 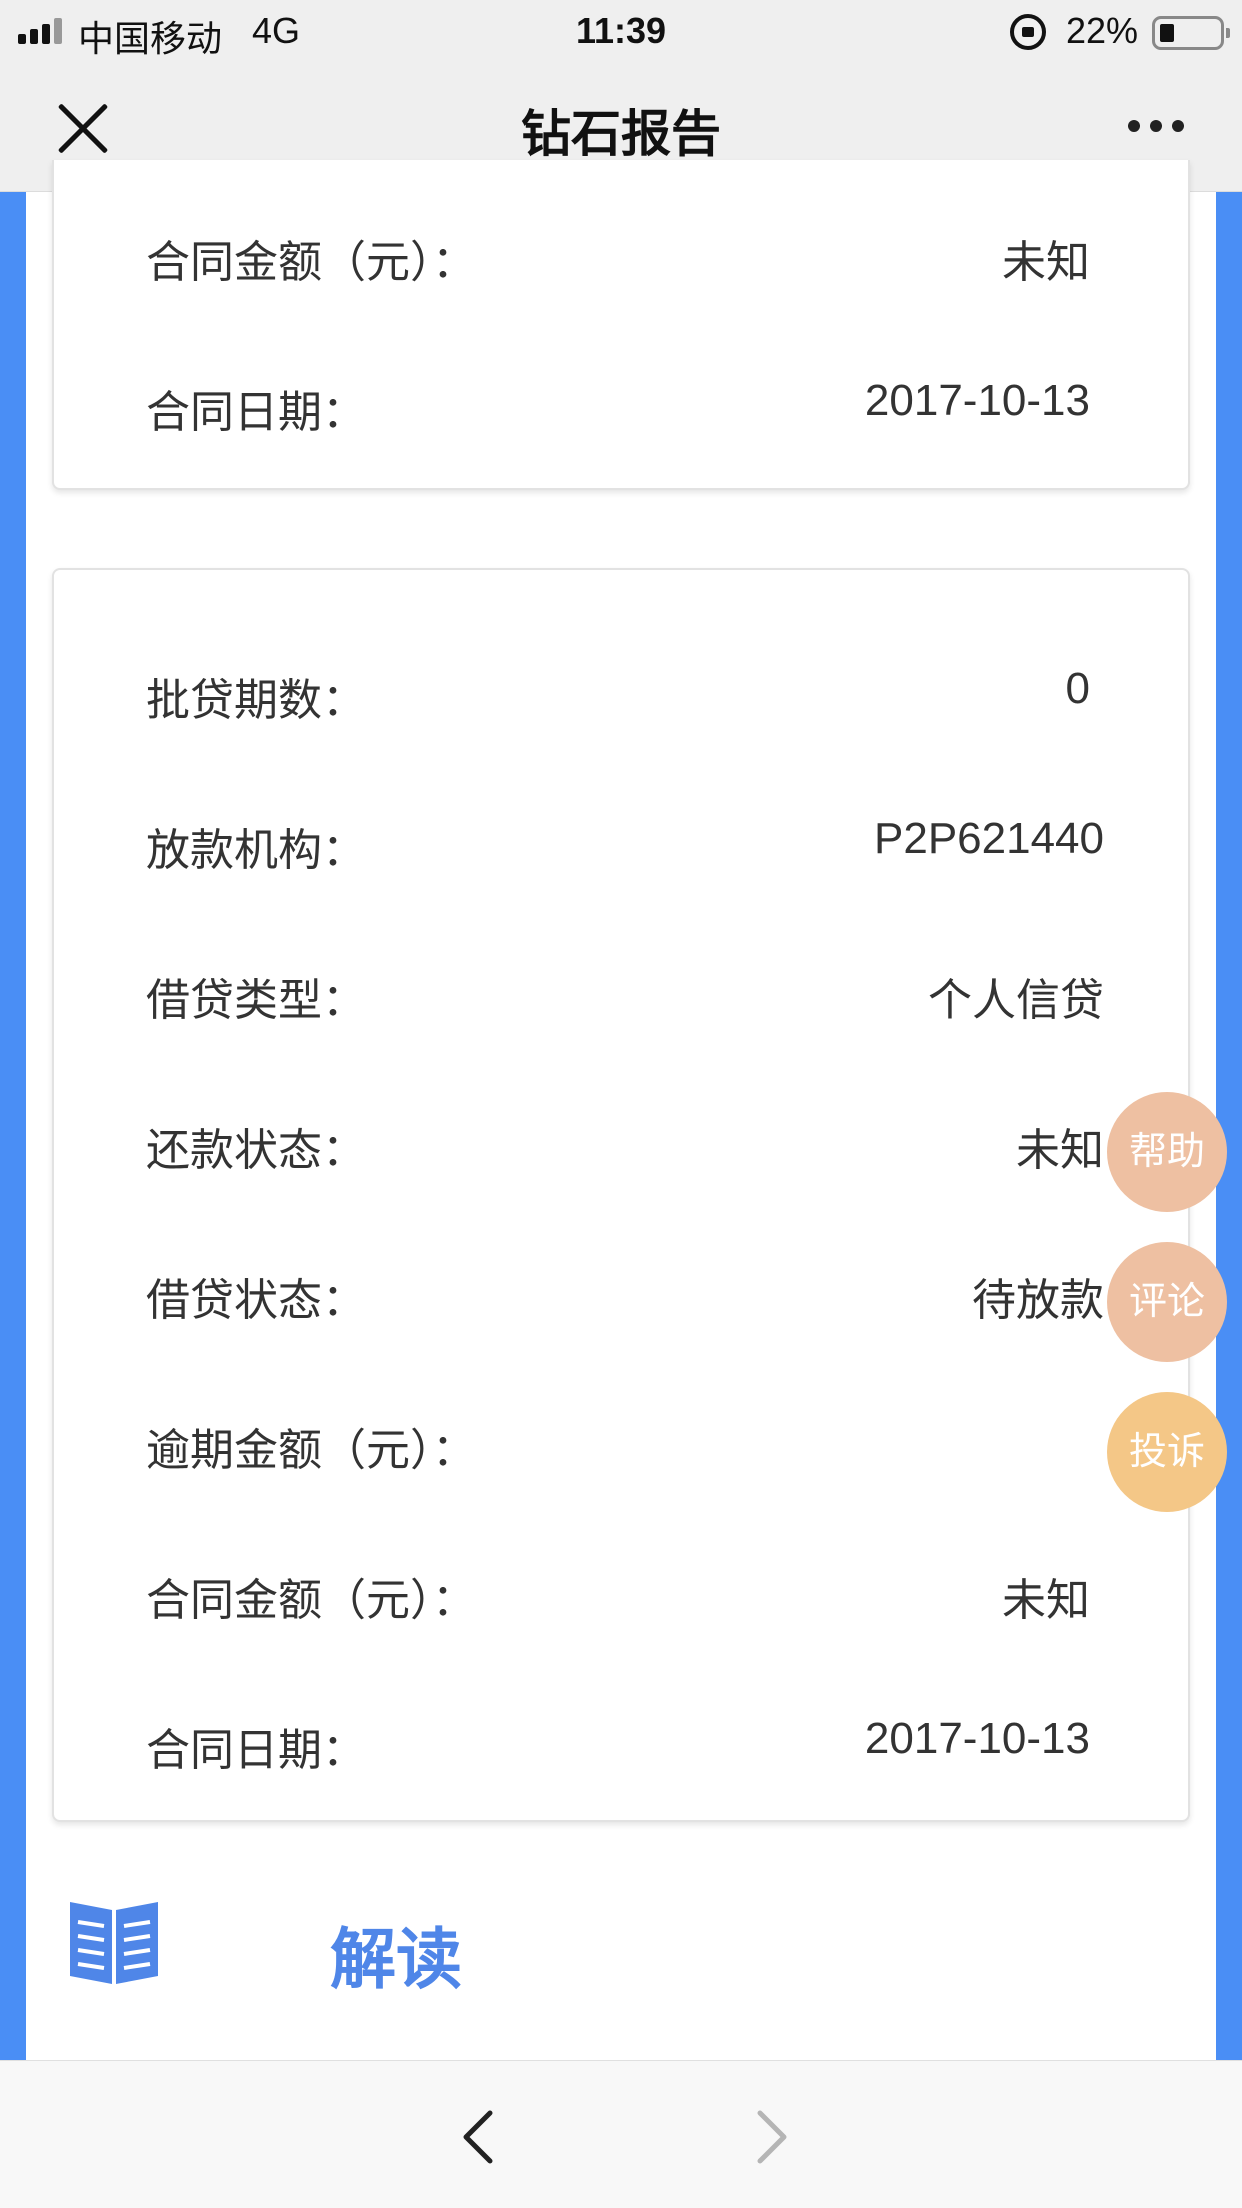 I want to click on clock: 11:39, so click(x=621, y=30).